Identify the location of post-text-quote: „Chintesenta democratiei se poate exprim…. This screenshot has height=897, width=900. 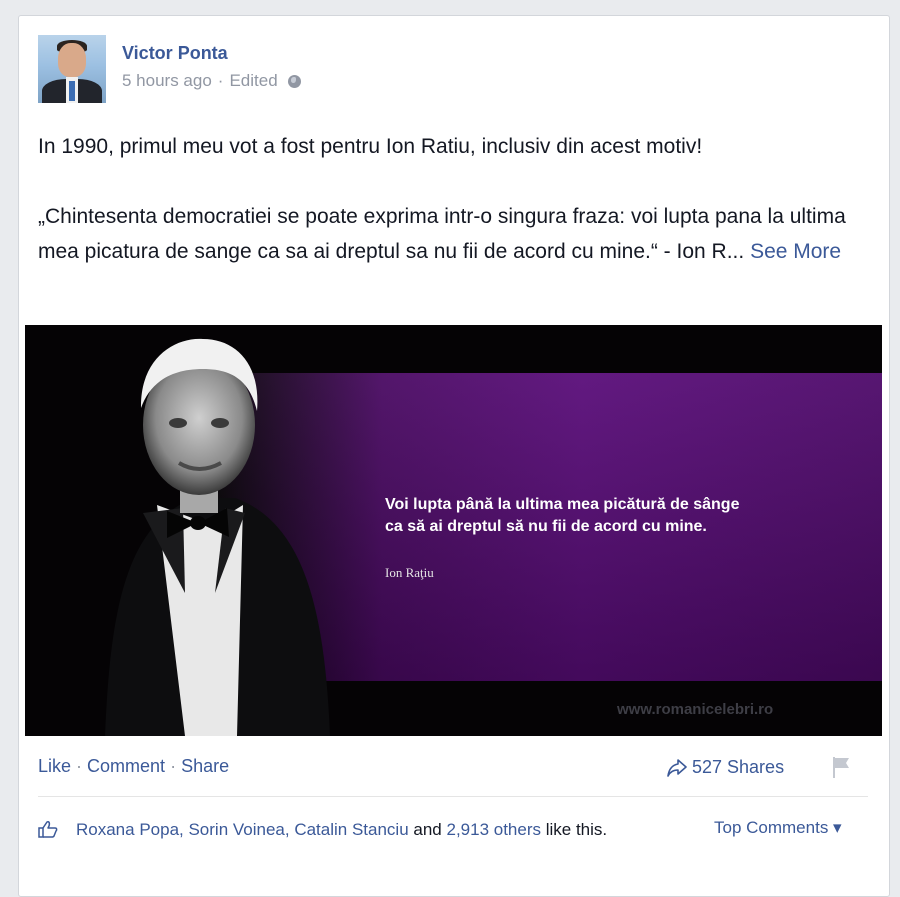
(442, 234).